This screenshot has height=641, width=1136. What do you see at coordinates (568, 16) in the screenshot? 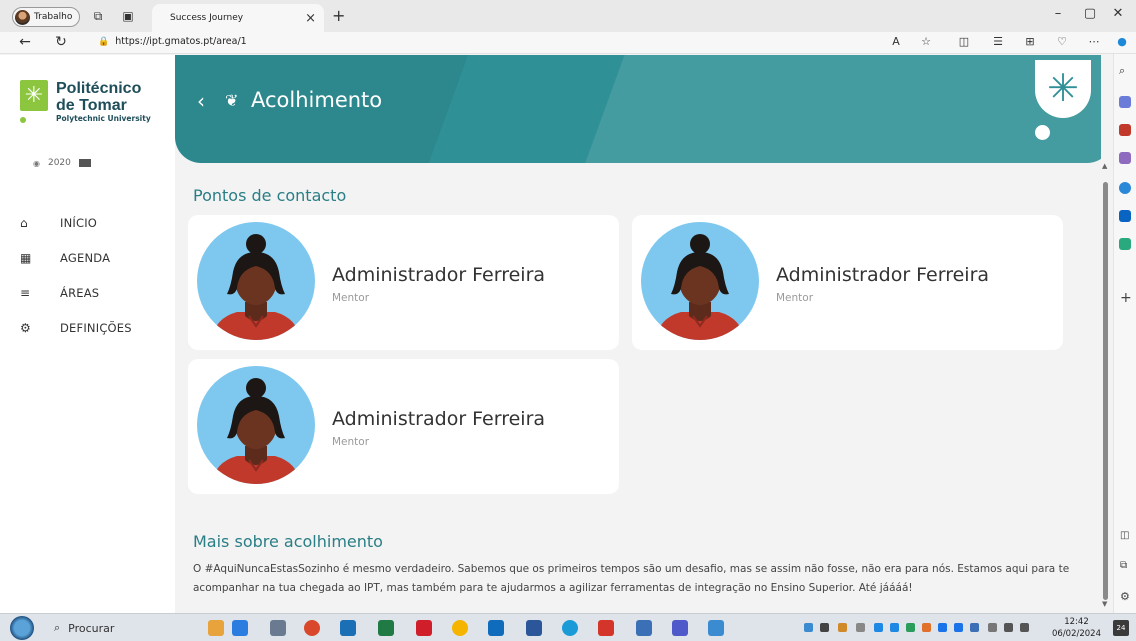
I see `browser-tab-bar: Trabalho ⧉ ▣ Success Journey × + – ▢ ✕` at bounding box center [568, 16].